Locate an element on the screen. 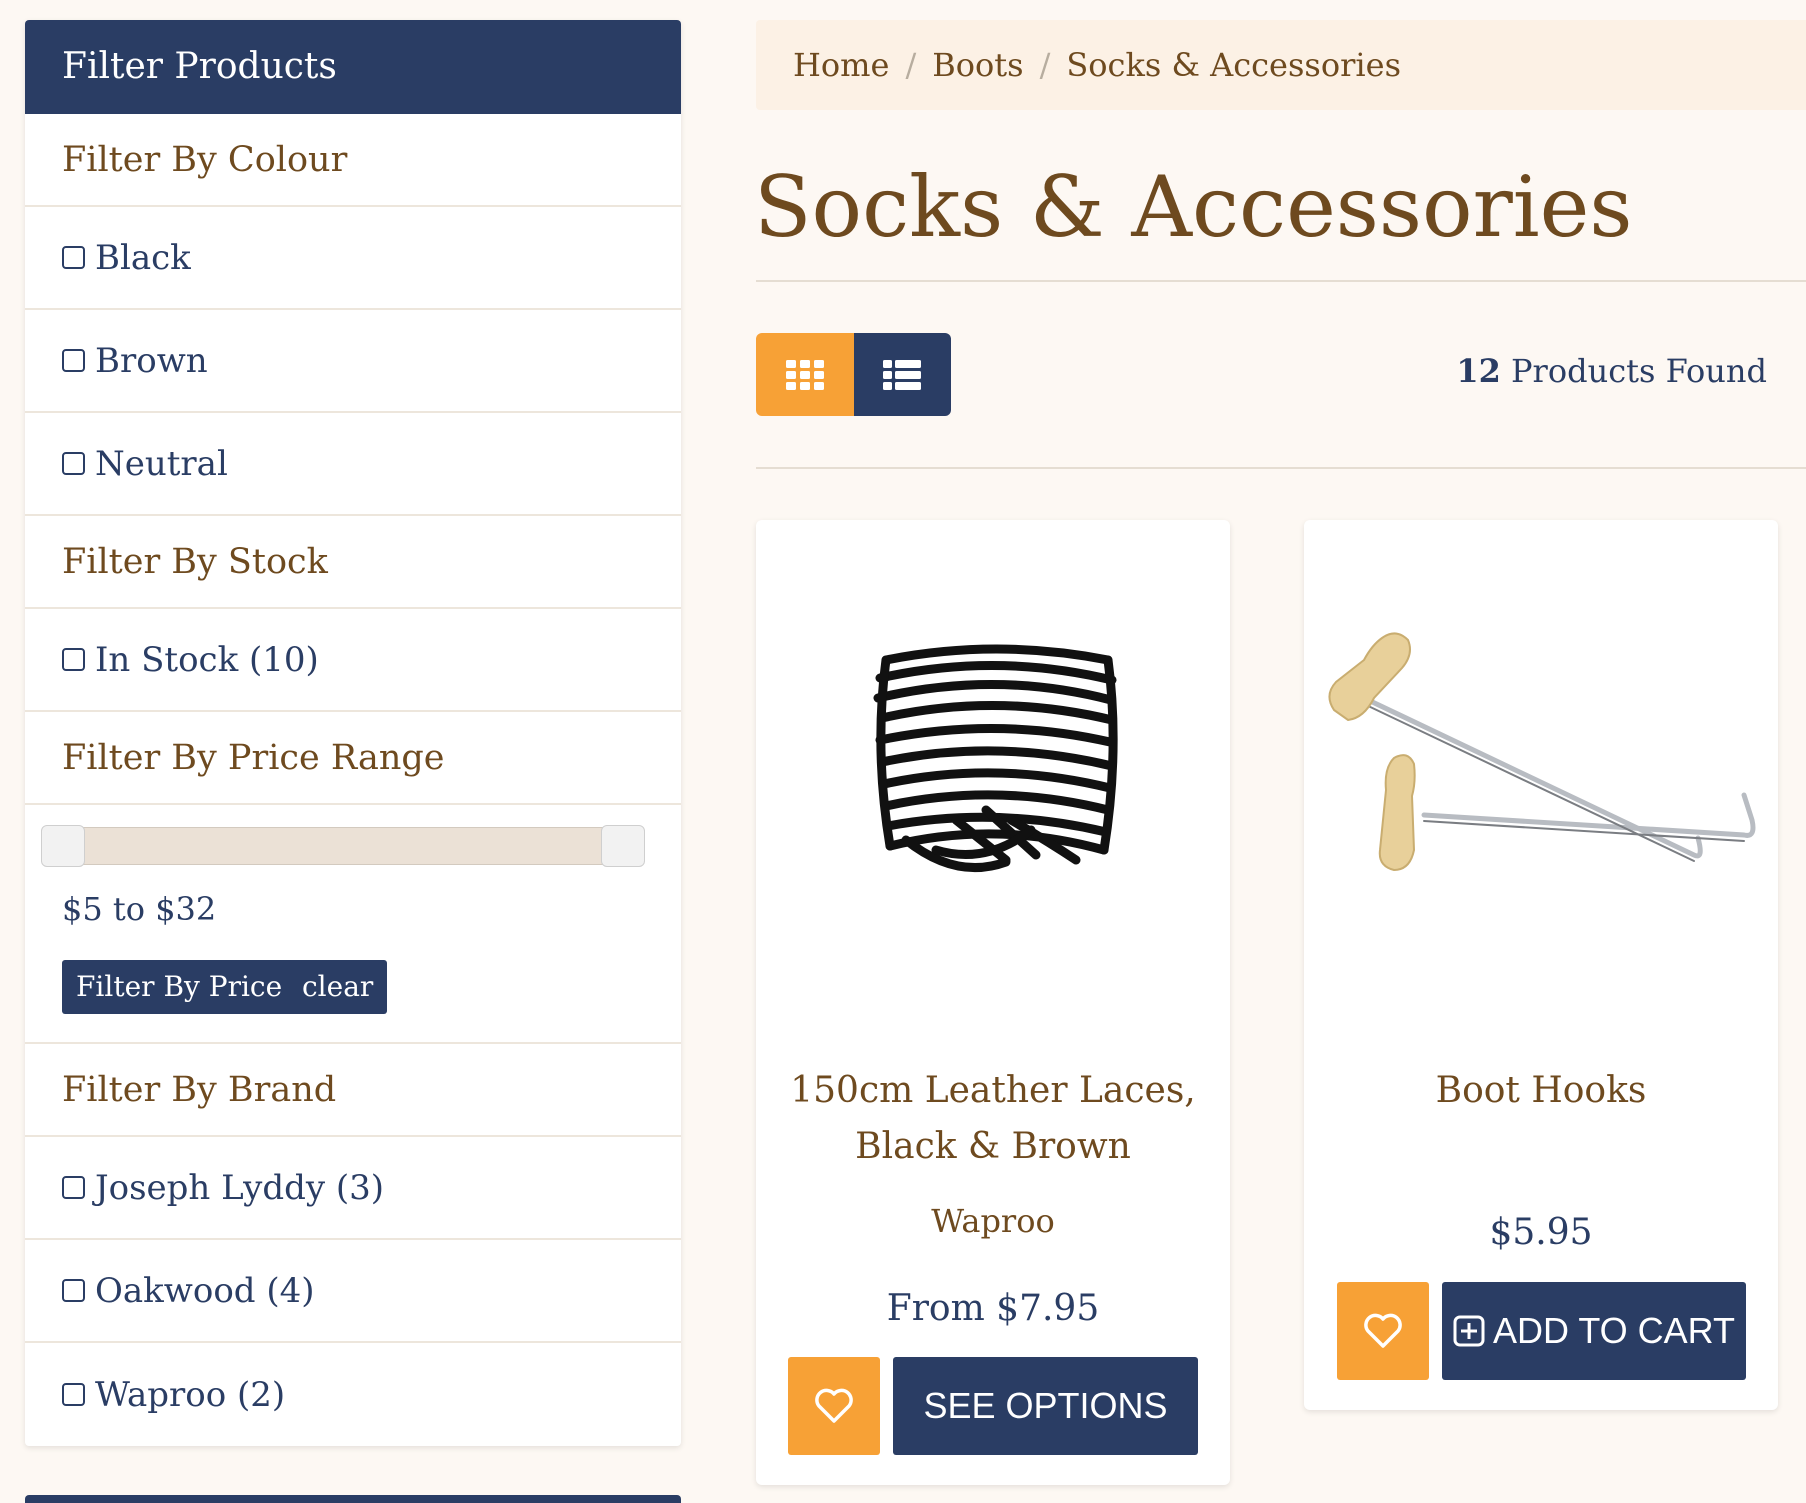 This screenshot has width=1806, height=1503. filter-brand-joseph-lyddy: Joseph Lyddy (3) is located at coordinates (353, 1188).